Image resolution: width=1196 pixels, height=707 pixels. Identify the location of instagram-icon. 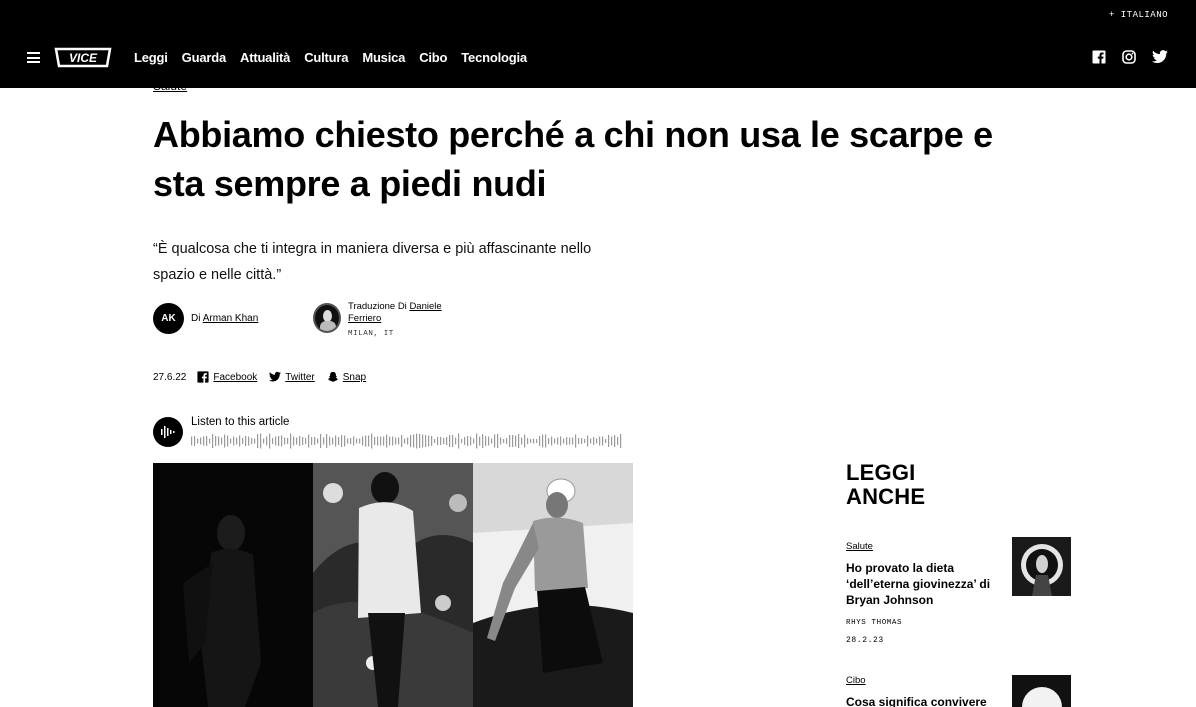
(1129, 57).